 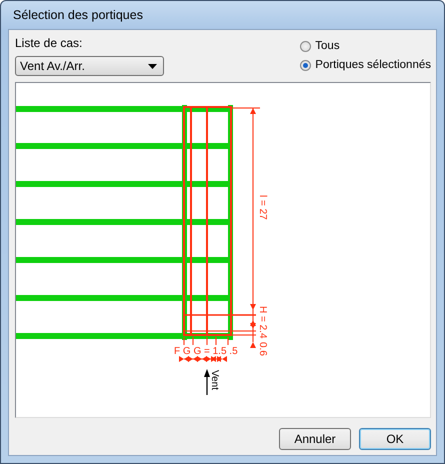 I want to click on case-dropdown: Vent Av./Arr., so click(x=89, y=66).